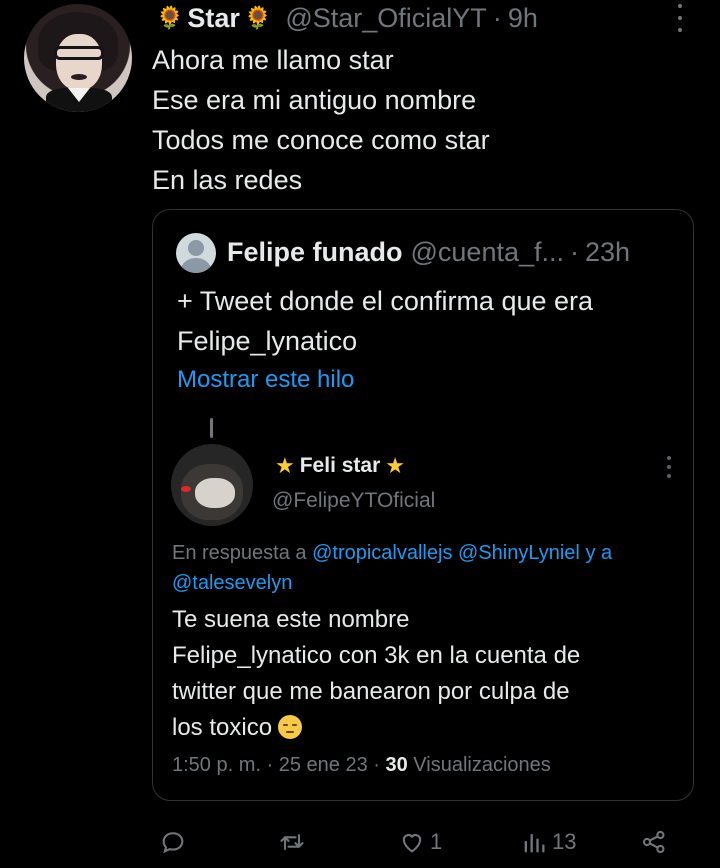  I want to click on tweet-line: En las redes, so click(227, 180).